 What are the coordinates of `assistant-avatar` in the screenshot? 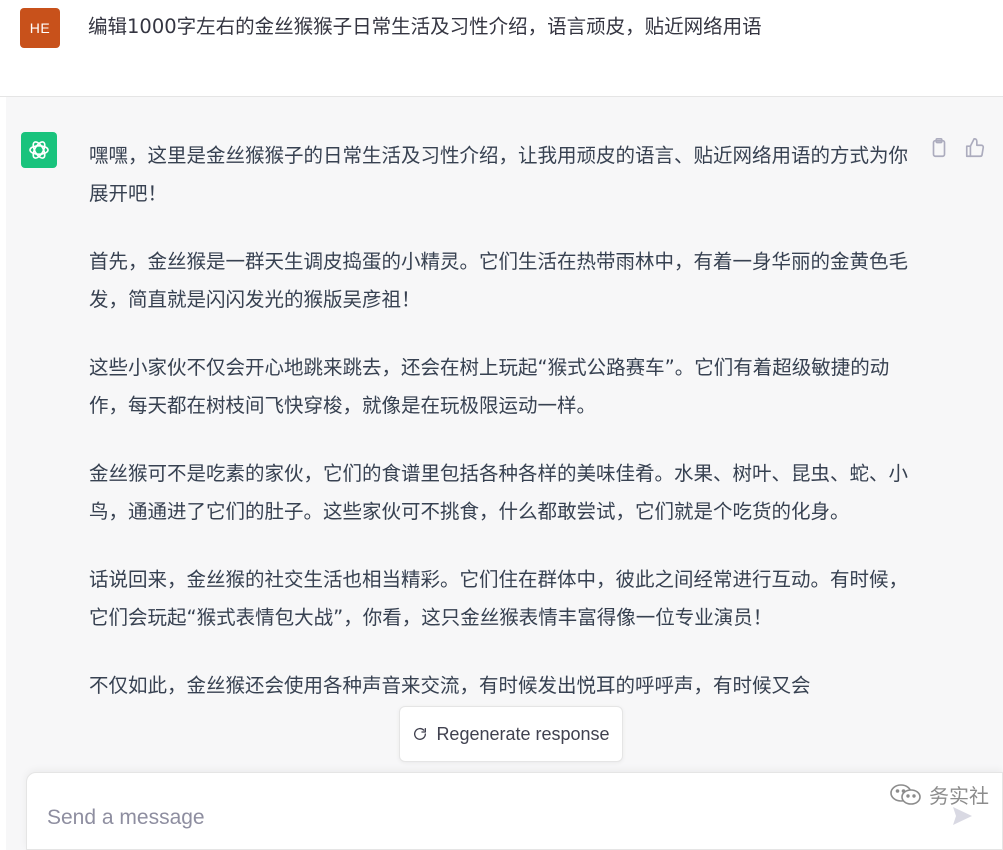 It's located at (39, 150).